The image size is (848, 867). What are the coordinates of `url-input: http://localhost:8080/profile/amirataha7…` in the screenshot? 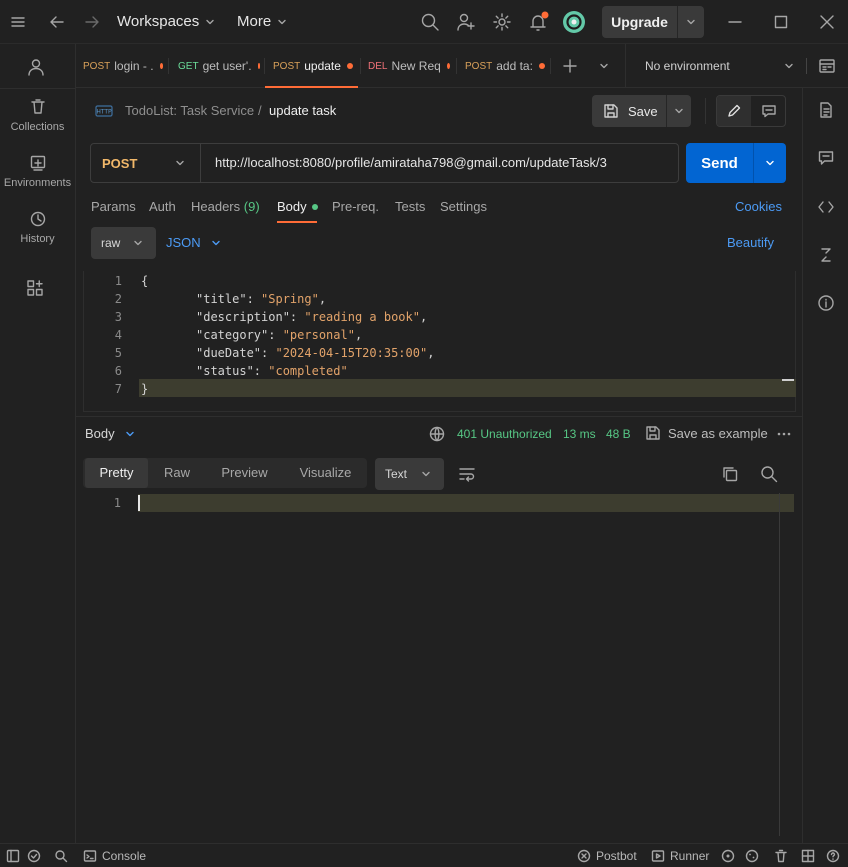 It's located at (411, 162).